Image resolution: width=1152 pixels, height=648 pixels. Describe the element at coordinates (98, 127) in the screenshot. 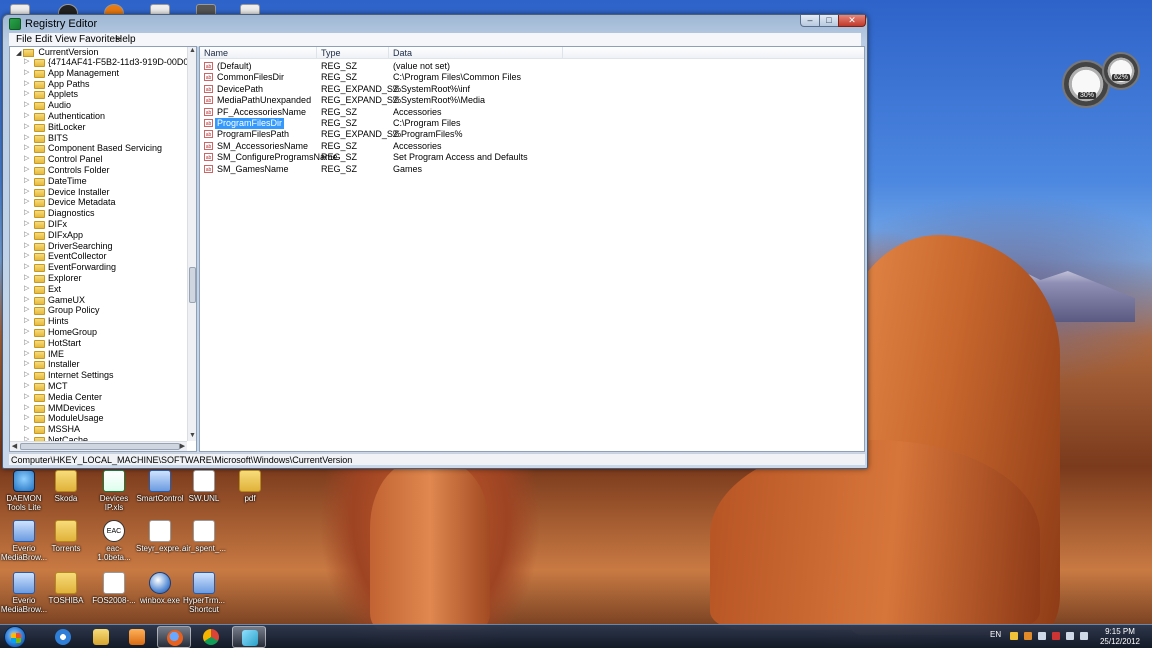

I see `tree-item: ▷ BitLocker` at that location.